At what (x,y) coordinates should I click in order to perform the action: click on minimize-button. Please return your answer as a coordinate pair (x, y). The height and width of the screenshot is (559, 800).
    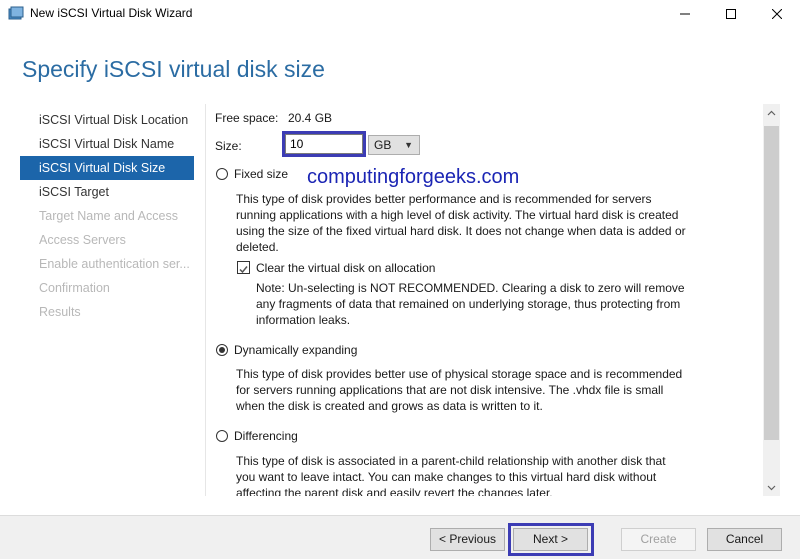
    Looking at the image, I should click on (685, 14).